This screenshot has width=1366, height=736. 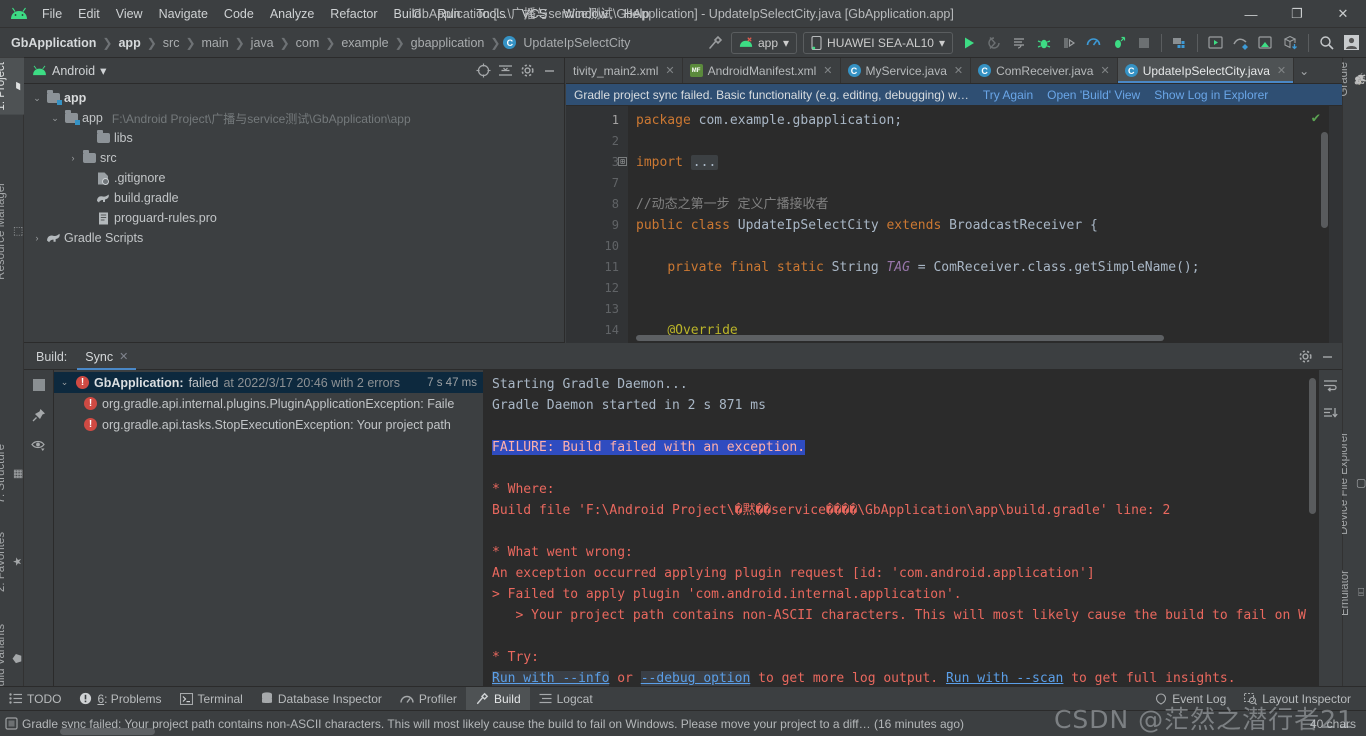 What do you see at coordinates (497, 698) in the screenshot?
I see `bottom-item-build: Build` at bounding box center [497, 698].